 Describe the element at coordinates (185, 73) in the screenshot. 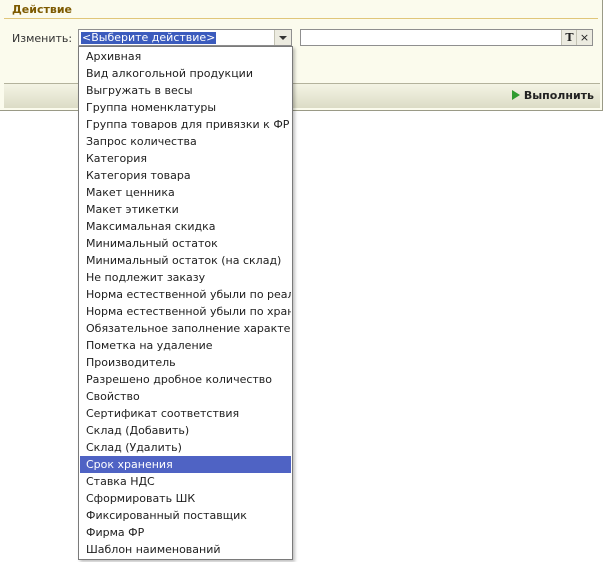

I see `dropdown-item: Вид алкогольной продукции` at that location.